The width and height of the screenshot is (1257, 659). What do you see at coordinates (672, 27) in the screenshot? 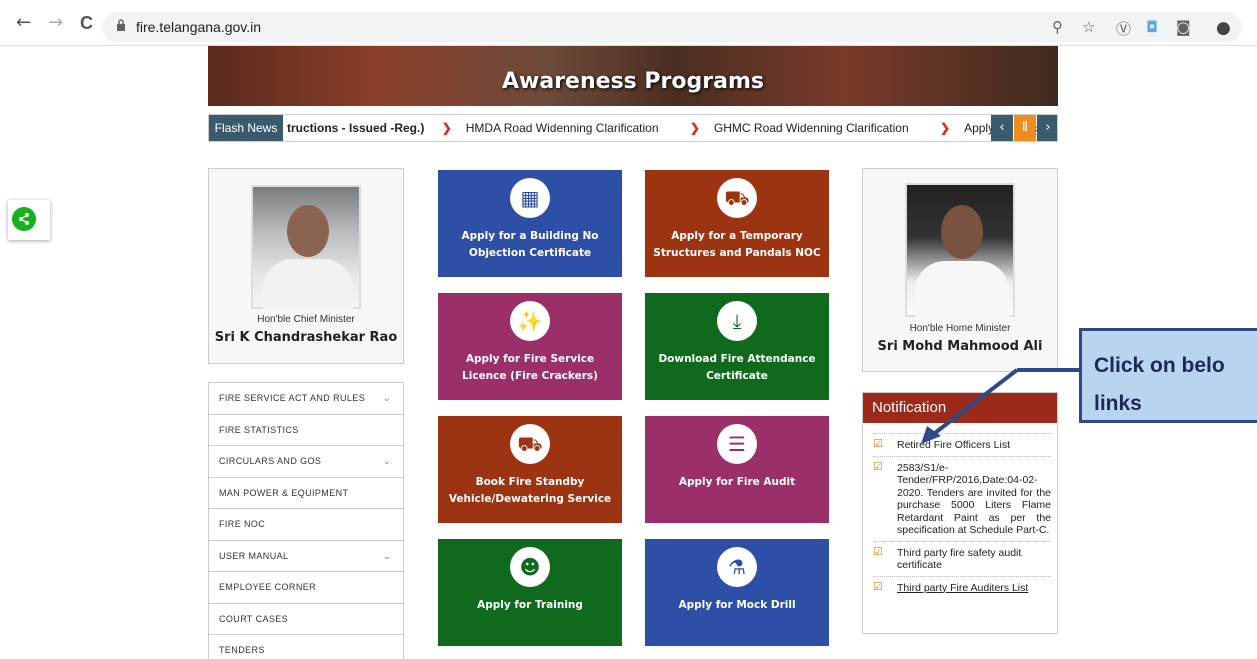
I see `address-bar` at bounding box center [672, 27].